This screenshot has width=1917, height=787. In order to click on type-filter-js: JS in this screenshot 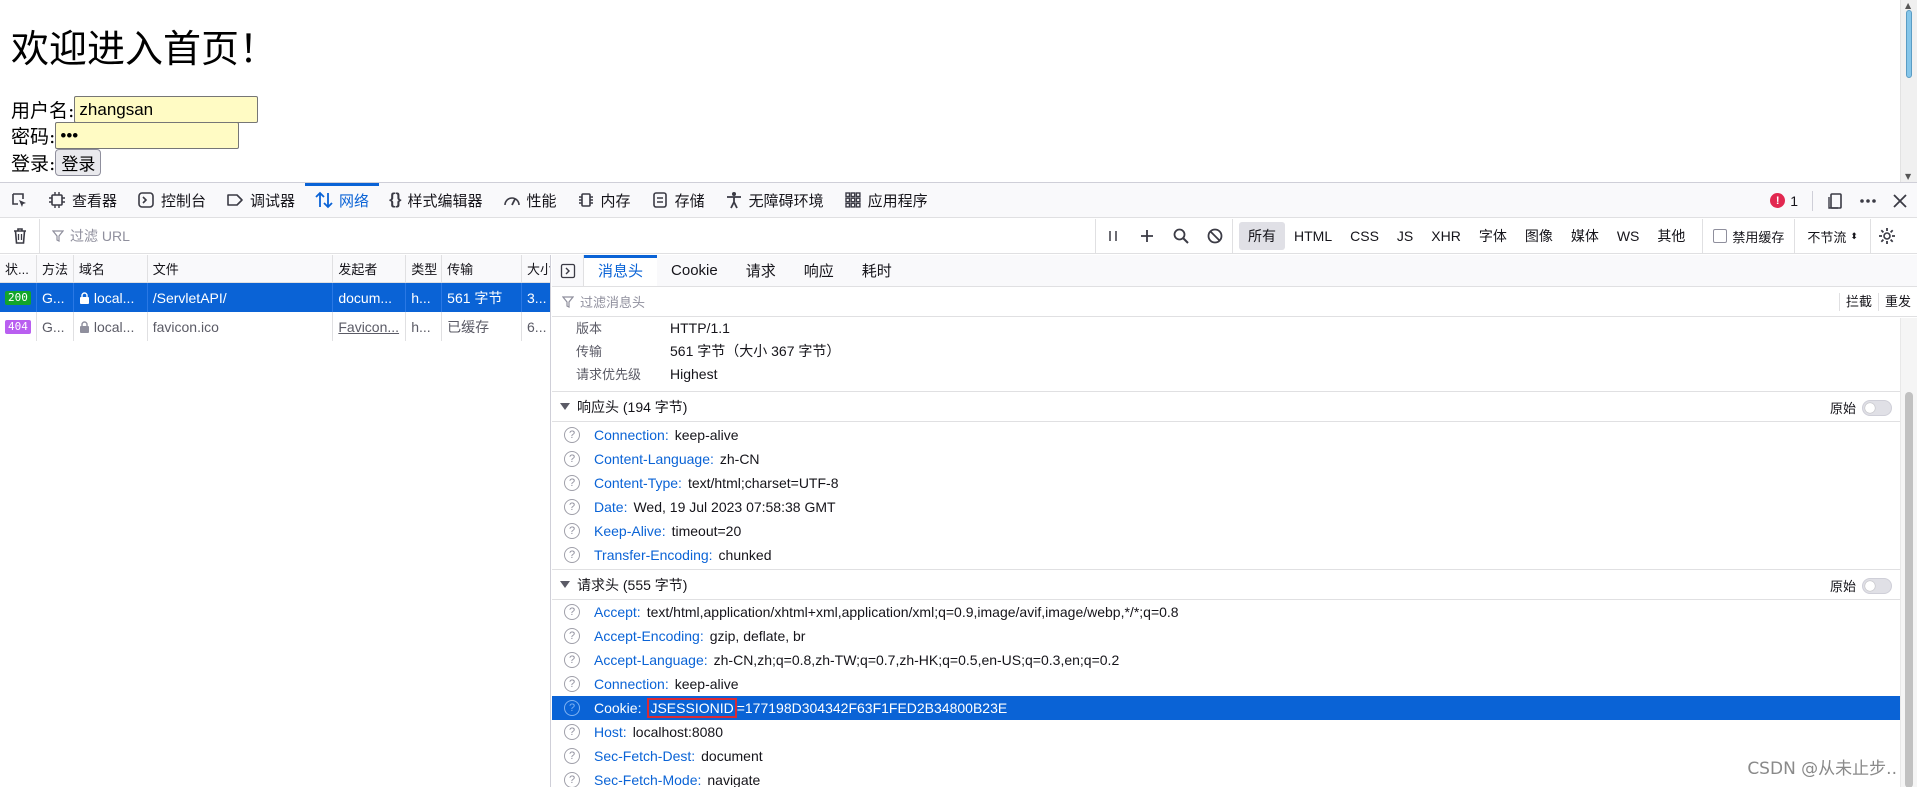, I will do `click(1405, 236)`.